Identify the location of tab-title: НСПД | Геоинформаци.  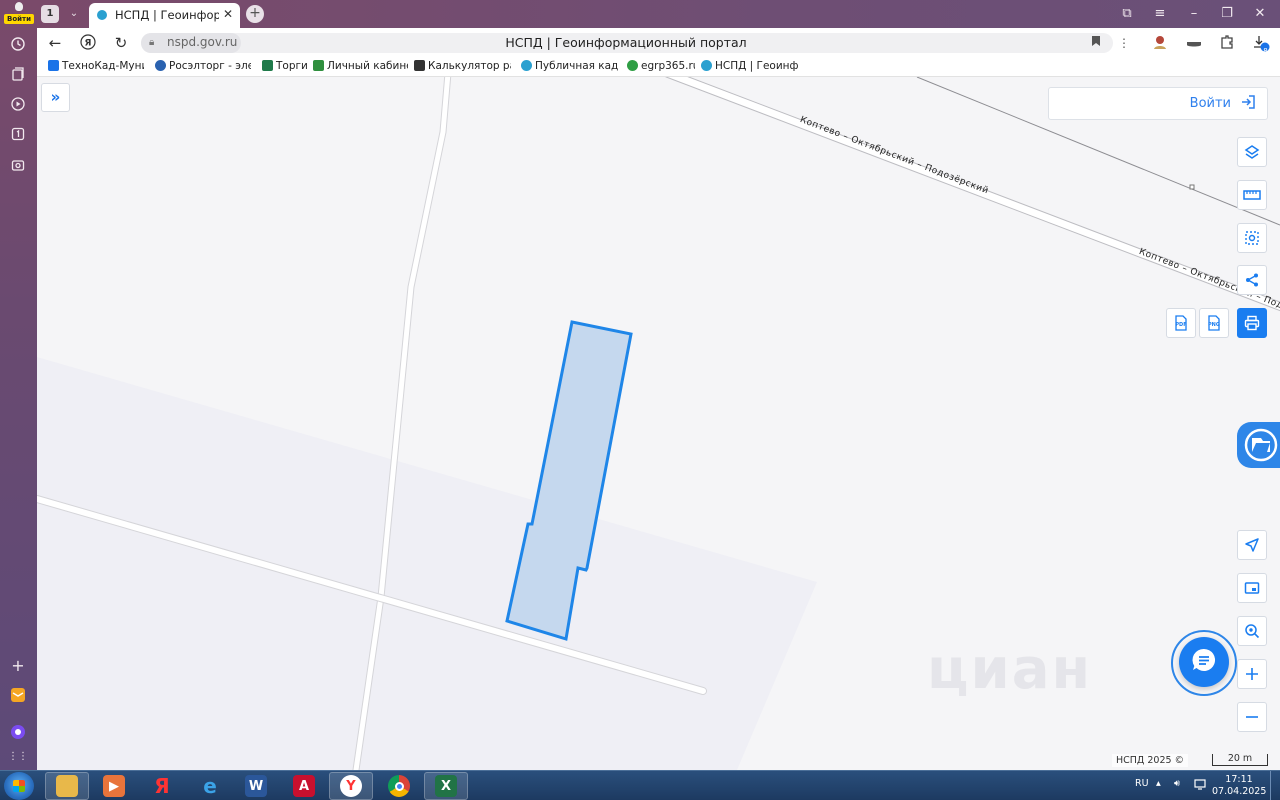
(167, 15).